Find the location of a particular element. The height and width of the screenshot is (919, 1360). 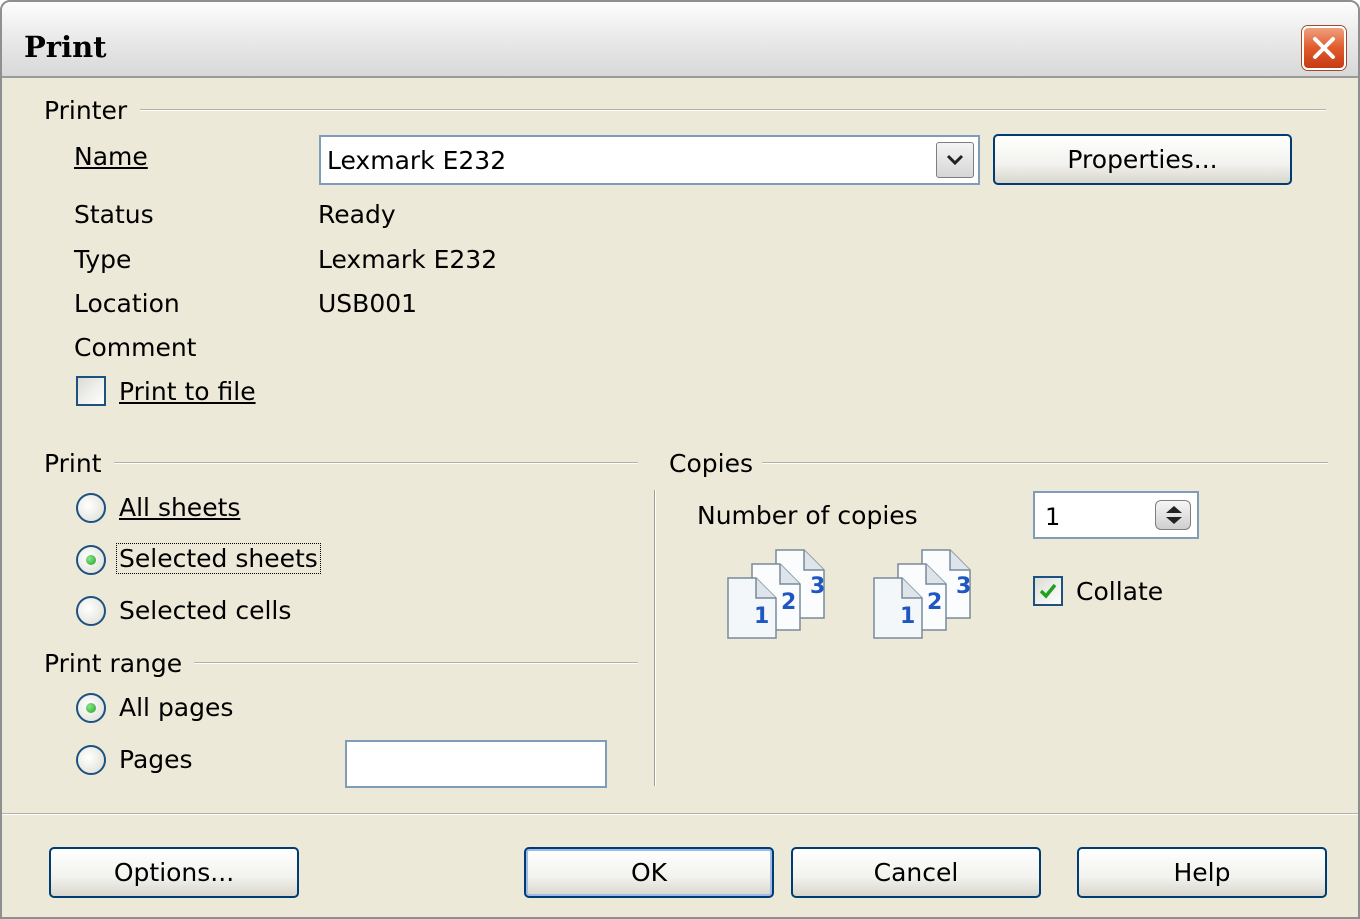

number-of-copies-spinner: 1 is located at coordinates (1116, 515).